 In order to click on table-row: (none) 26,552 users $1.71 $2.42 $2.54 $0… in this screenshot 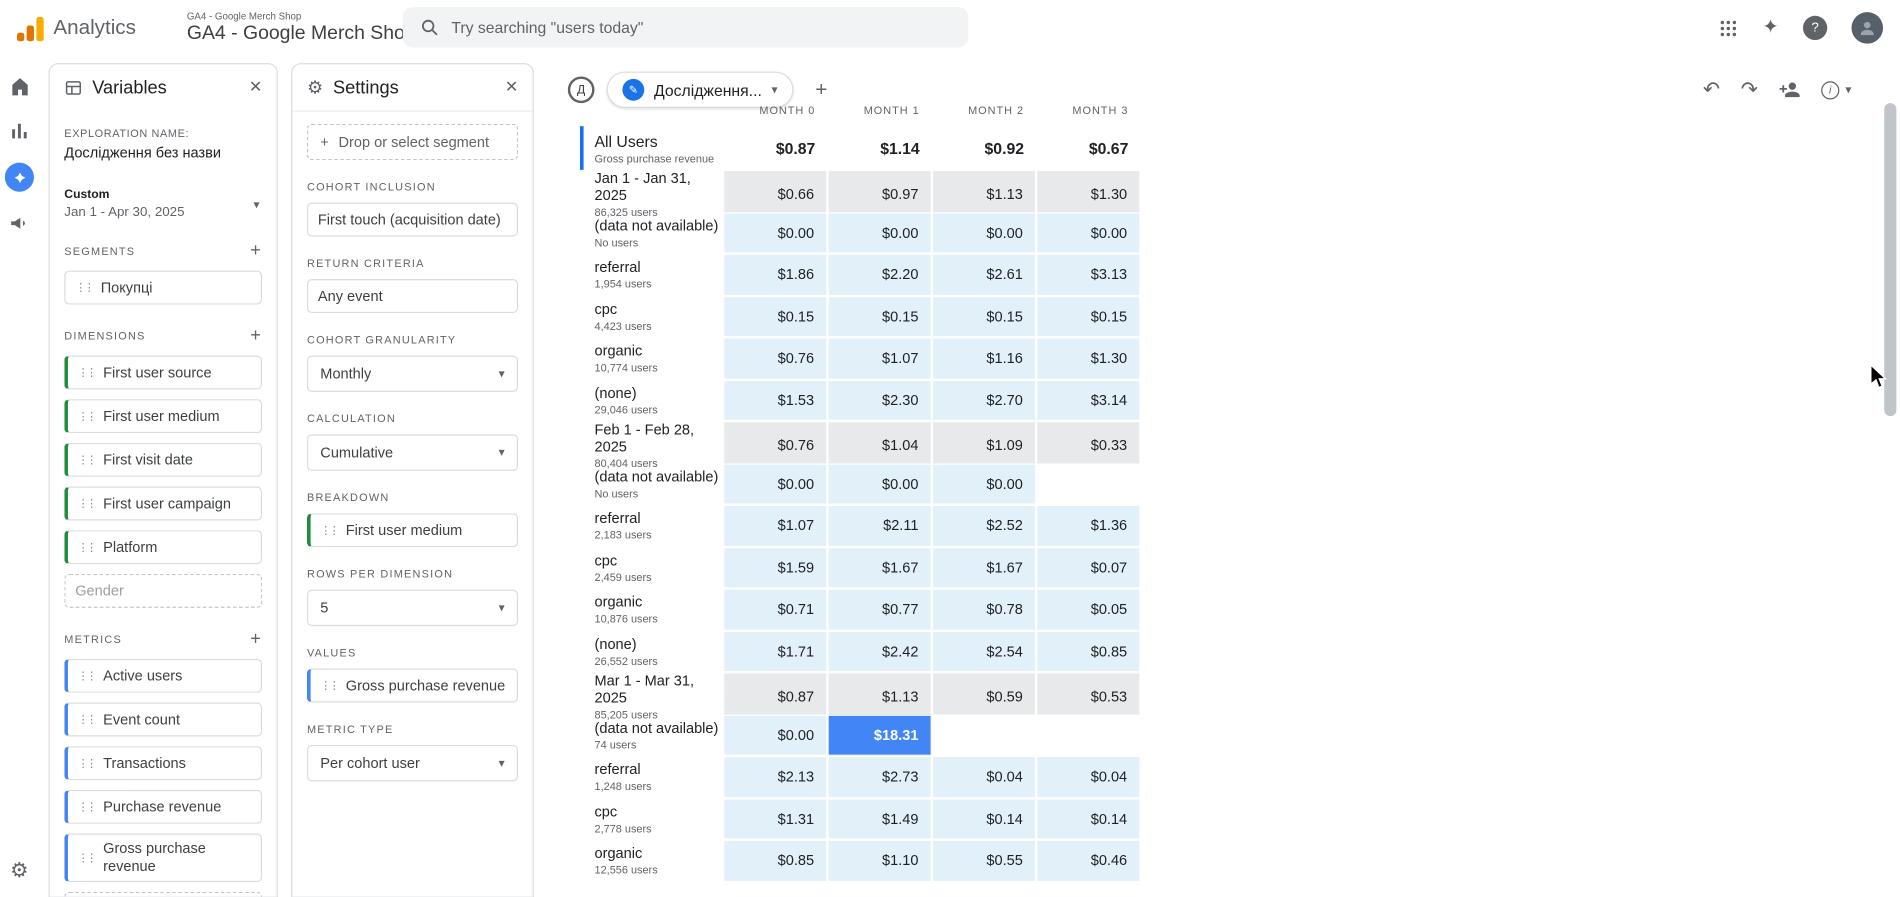, I will do `click(860, 651)`.